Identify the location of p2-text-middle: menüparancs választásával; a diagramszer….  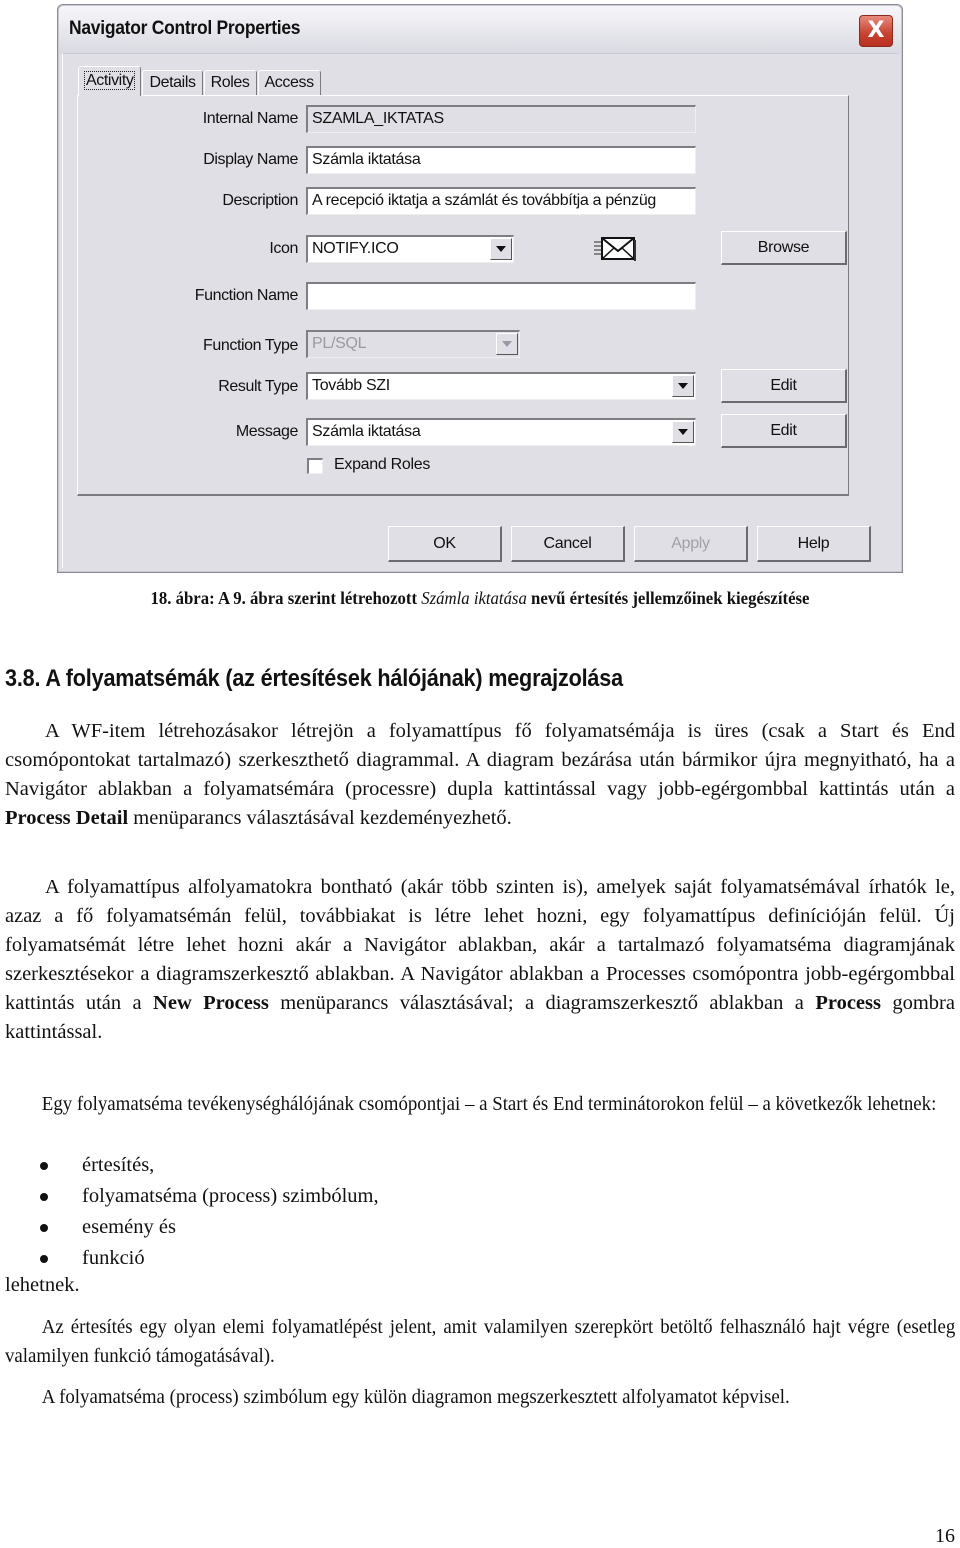
(542, 1003).